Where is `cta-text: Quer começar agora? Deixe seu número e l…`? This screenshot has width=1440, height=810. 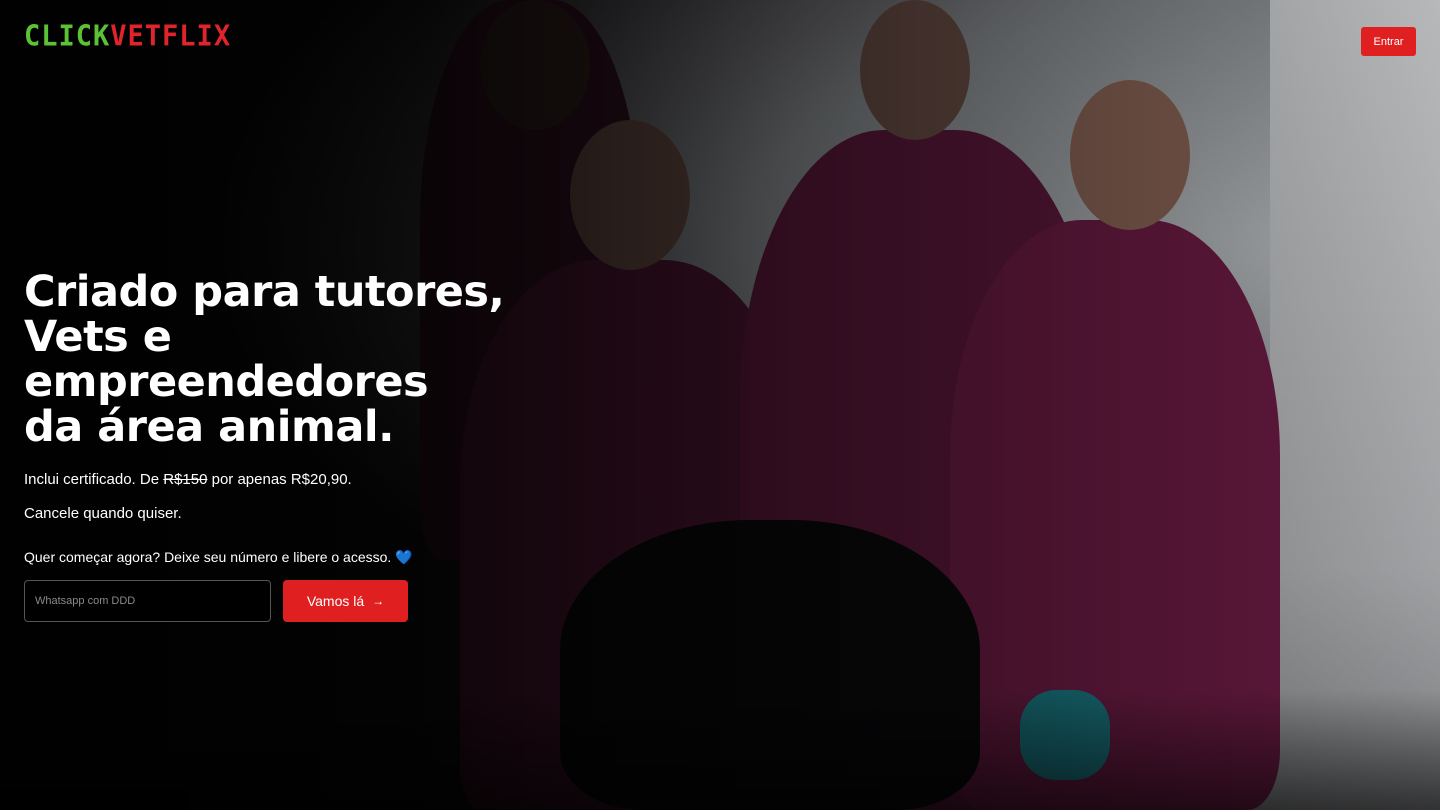
cta-text: Quer começar agora? Deixe seu número e l… is located at coordinates (218, 557).